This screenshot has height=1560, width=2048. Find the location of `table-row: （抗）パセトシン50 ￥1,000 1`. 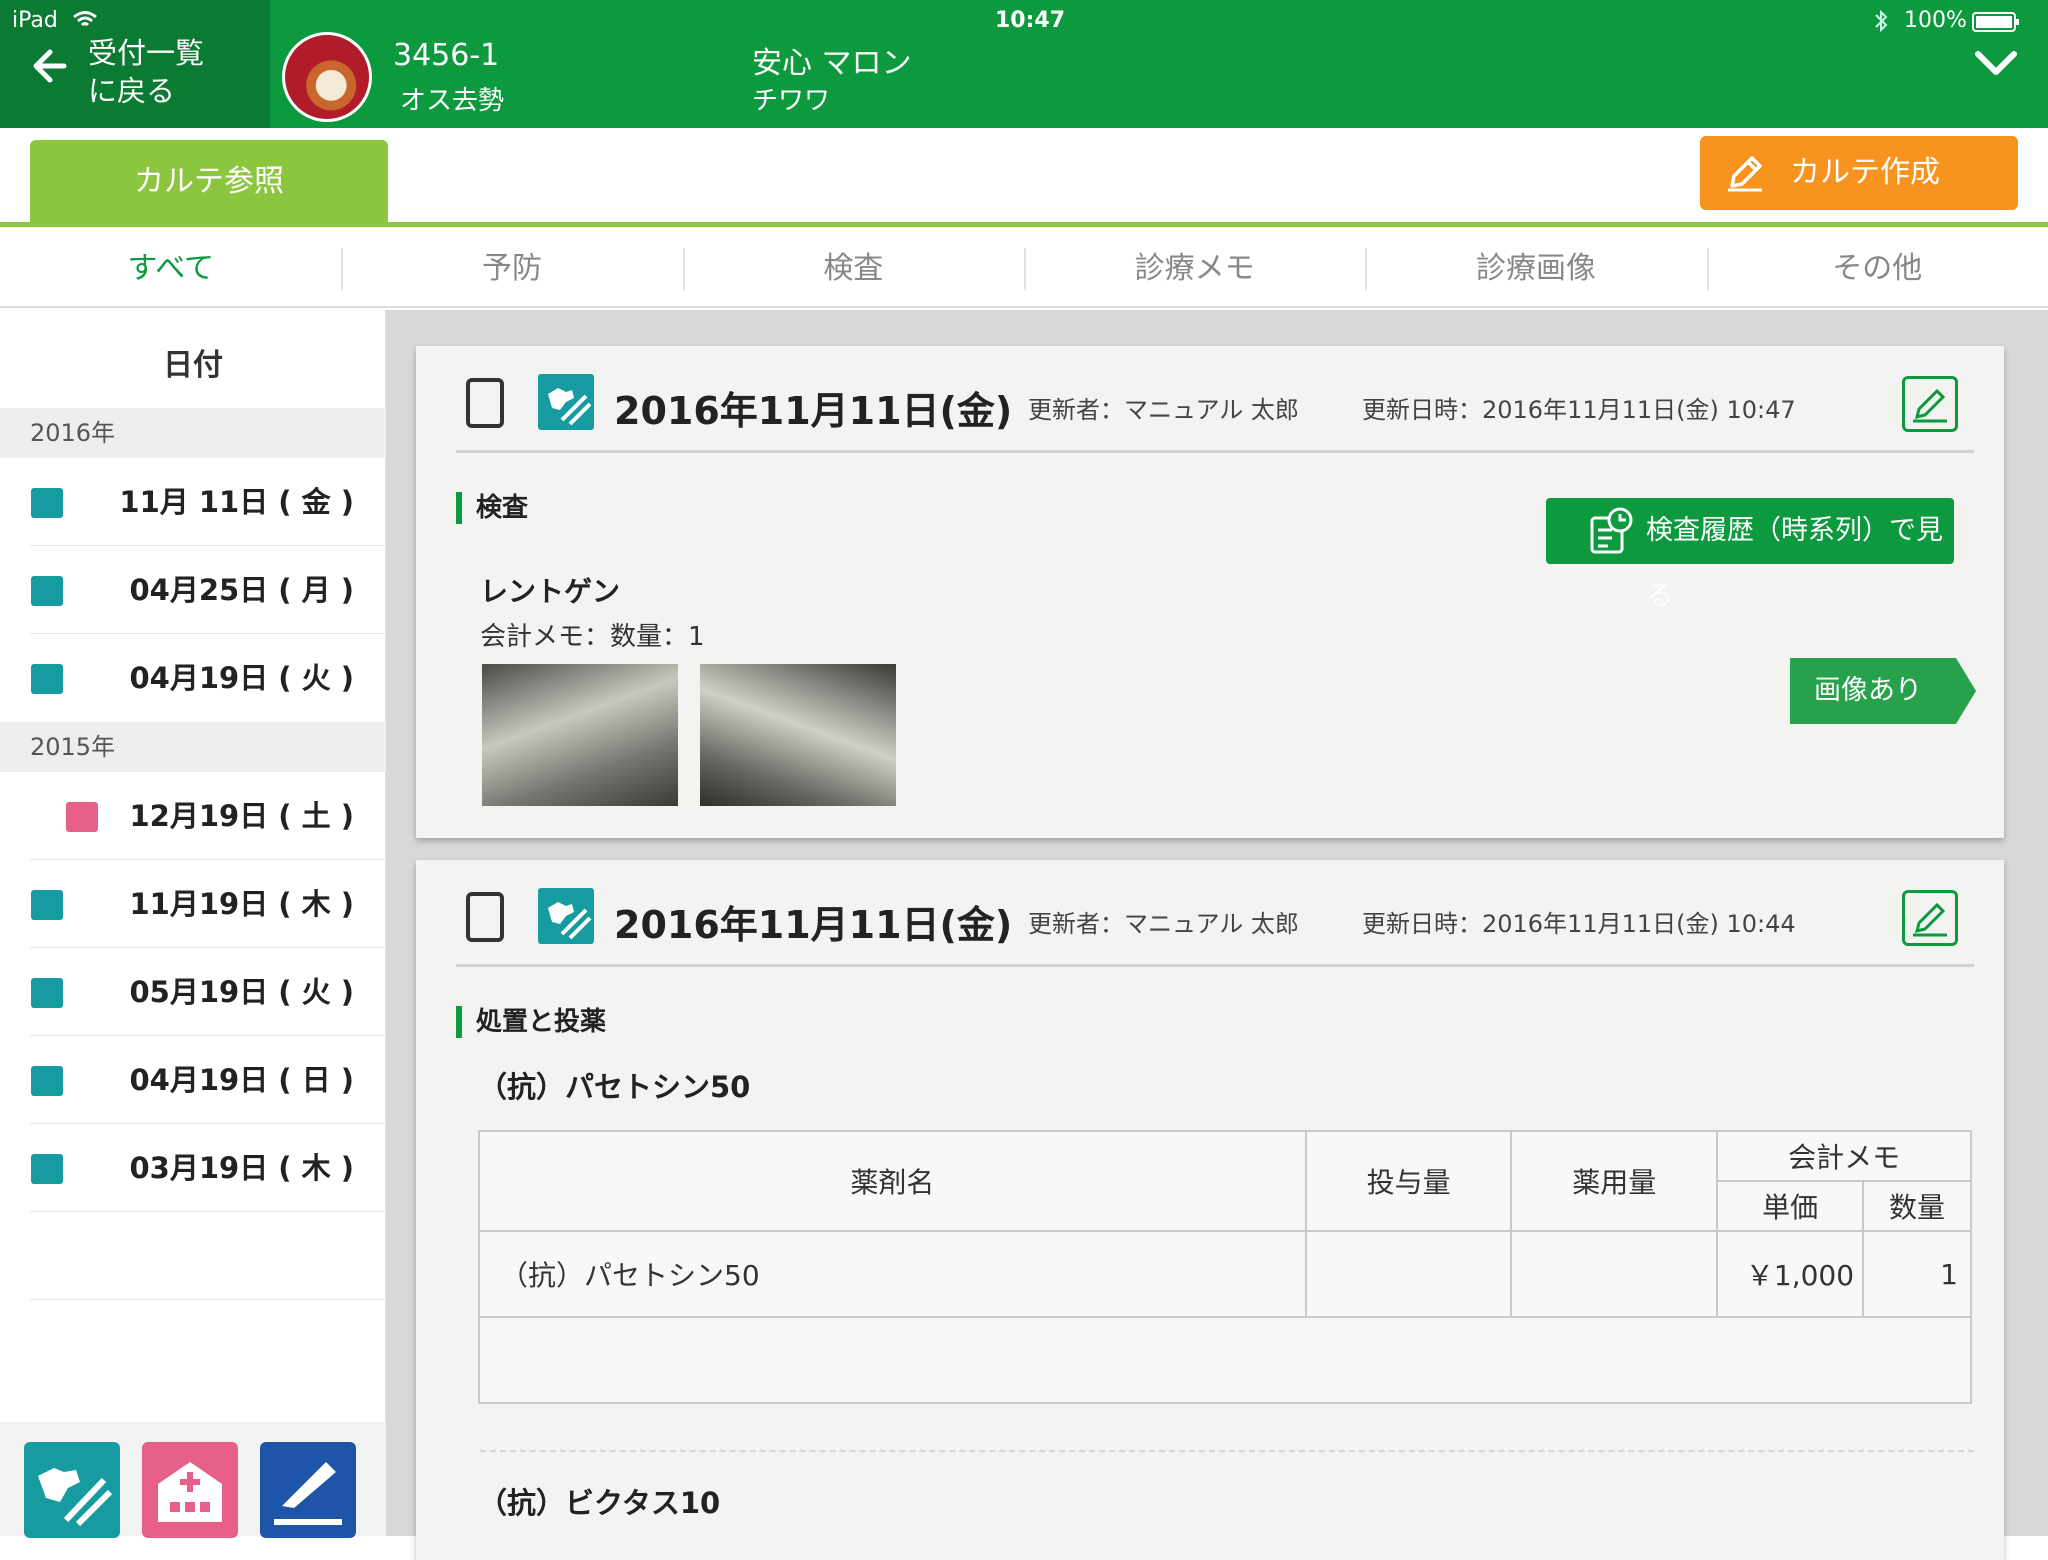

table-row: （抗）パセトシン50 ￥1,000 1 is located at coordinates (1225, 1274).